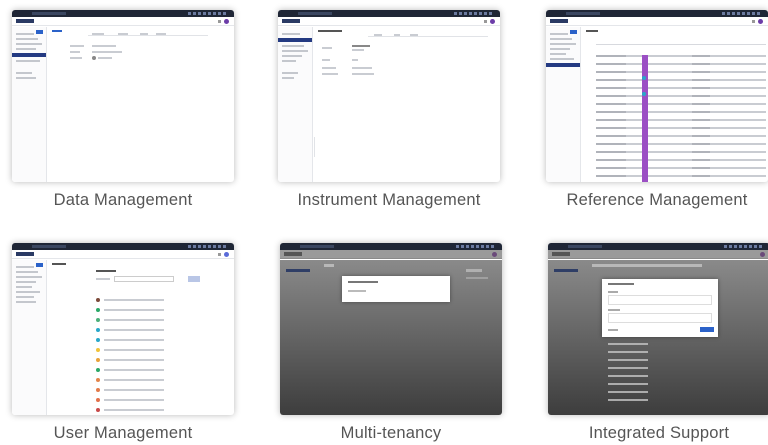  Describe the element at coordinates (141, 337) in the screenshot. I see `user-list` at that location.